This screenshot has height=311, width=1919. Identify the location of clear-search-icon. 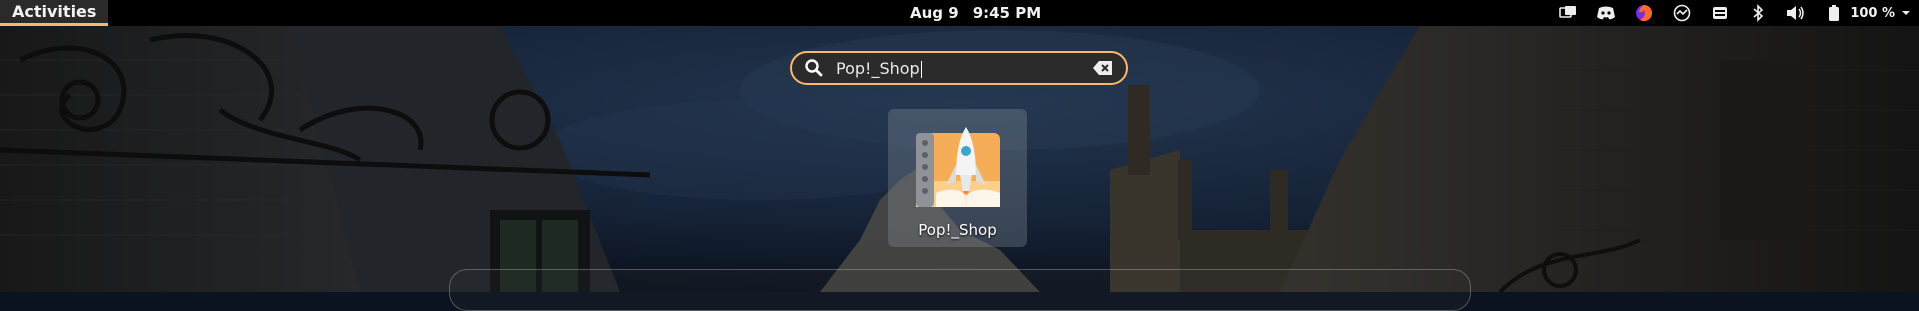
(1103, 68).